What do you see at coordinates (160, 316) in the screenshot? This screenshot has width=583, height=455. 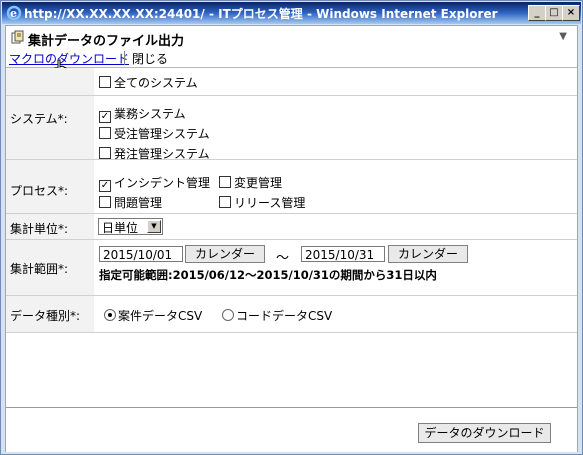 I see `datatype-option-label: 案件データCSV` at bounding box center [160, 316].